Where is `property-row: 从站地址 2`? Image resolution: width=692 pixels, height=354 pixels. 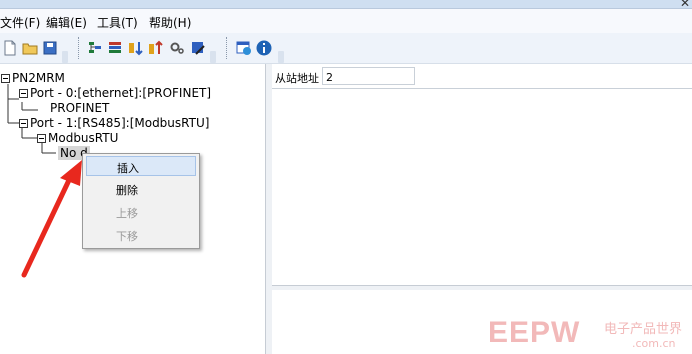 property-row: 从站地址 2 is located at coordinates (482, 76).